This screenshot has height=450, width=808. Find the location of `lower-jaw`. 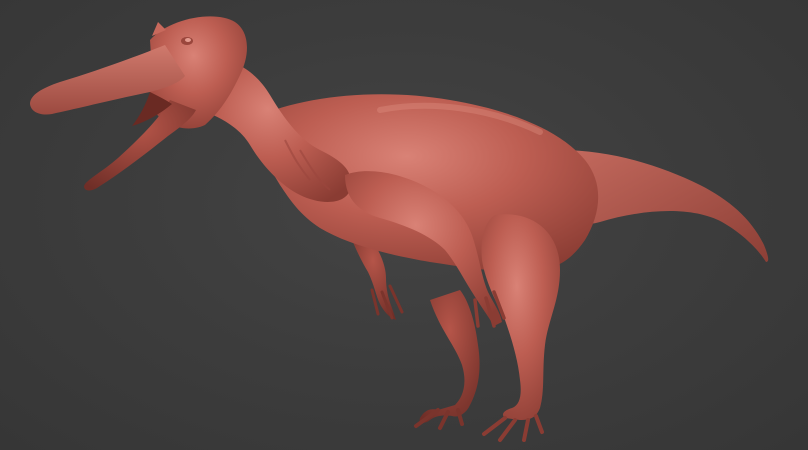

lower-jaw is located at coordinates (140, 145).